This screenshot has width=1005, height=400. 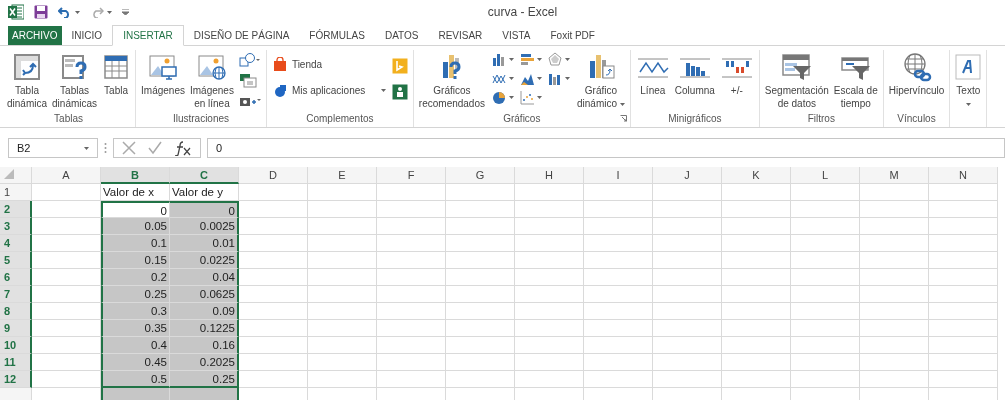 I want to click on column-header: I, so click(x=618, y=175).